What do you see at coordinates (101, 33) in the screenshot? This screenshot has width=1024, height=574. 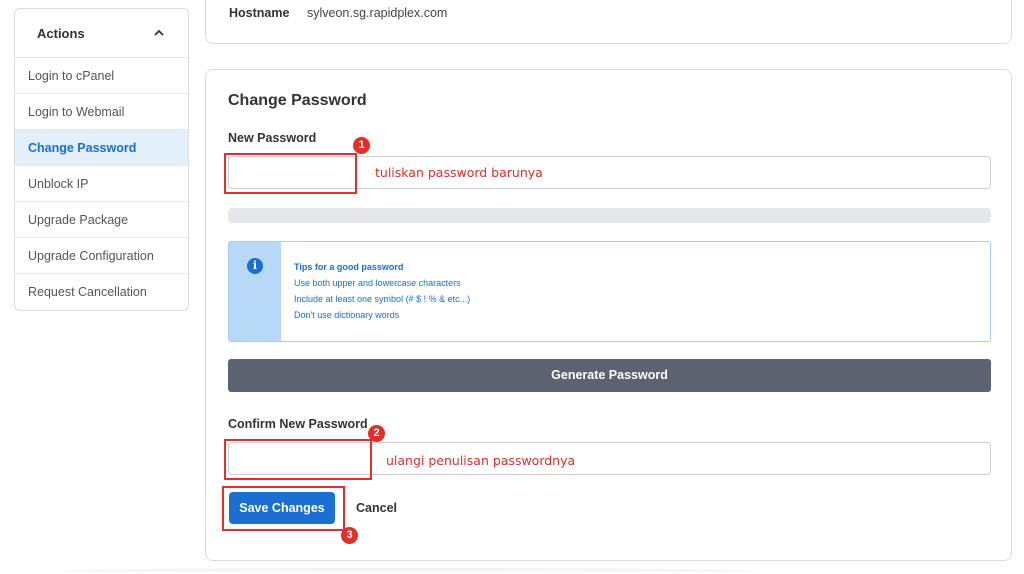 I see `sidebar-header: Actions` at bounding box center [101, 33].